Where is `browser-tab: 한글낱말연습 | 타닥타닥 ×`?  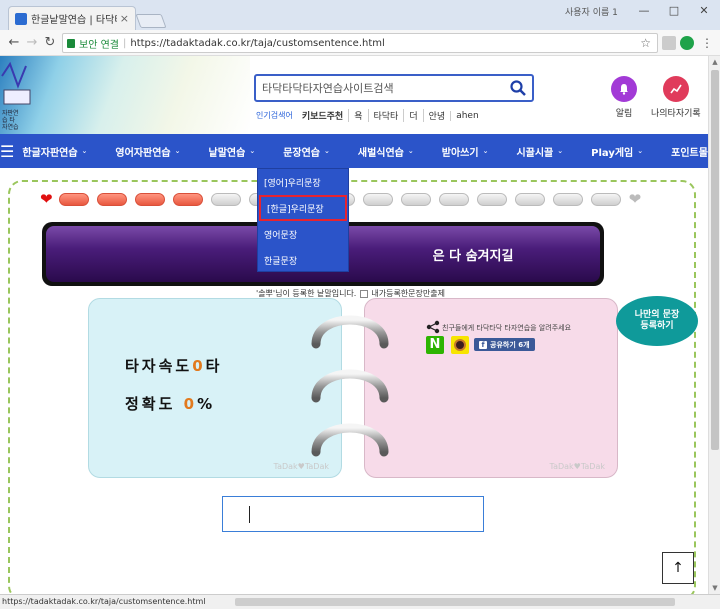 browser-tab: 한글낱말연습 | 타닥타닥 × is located at coordinates (72, 18).